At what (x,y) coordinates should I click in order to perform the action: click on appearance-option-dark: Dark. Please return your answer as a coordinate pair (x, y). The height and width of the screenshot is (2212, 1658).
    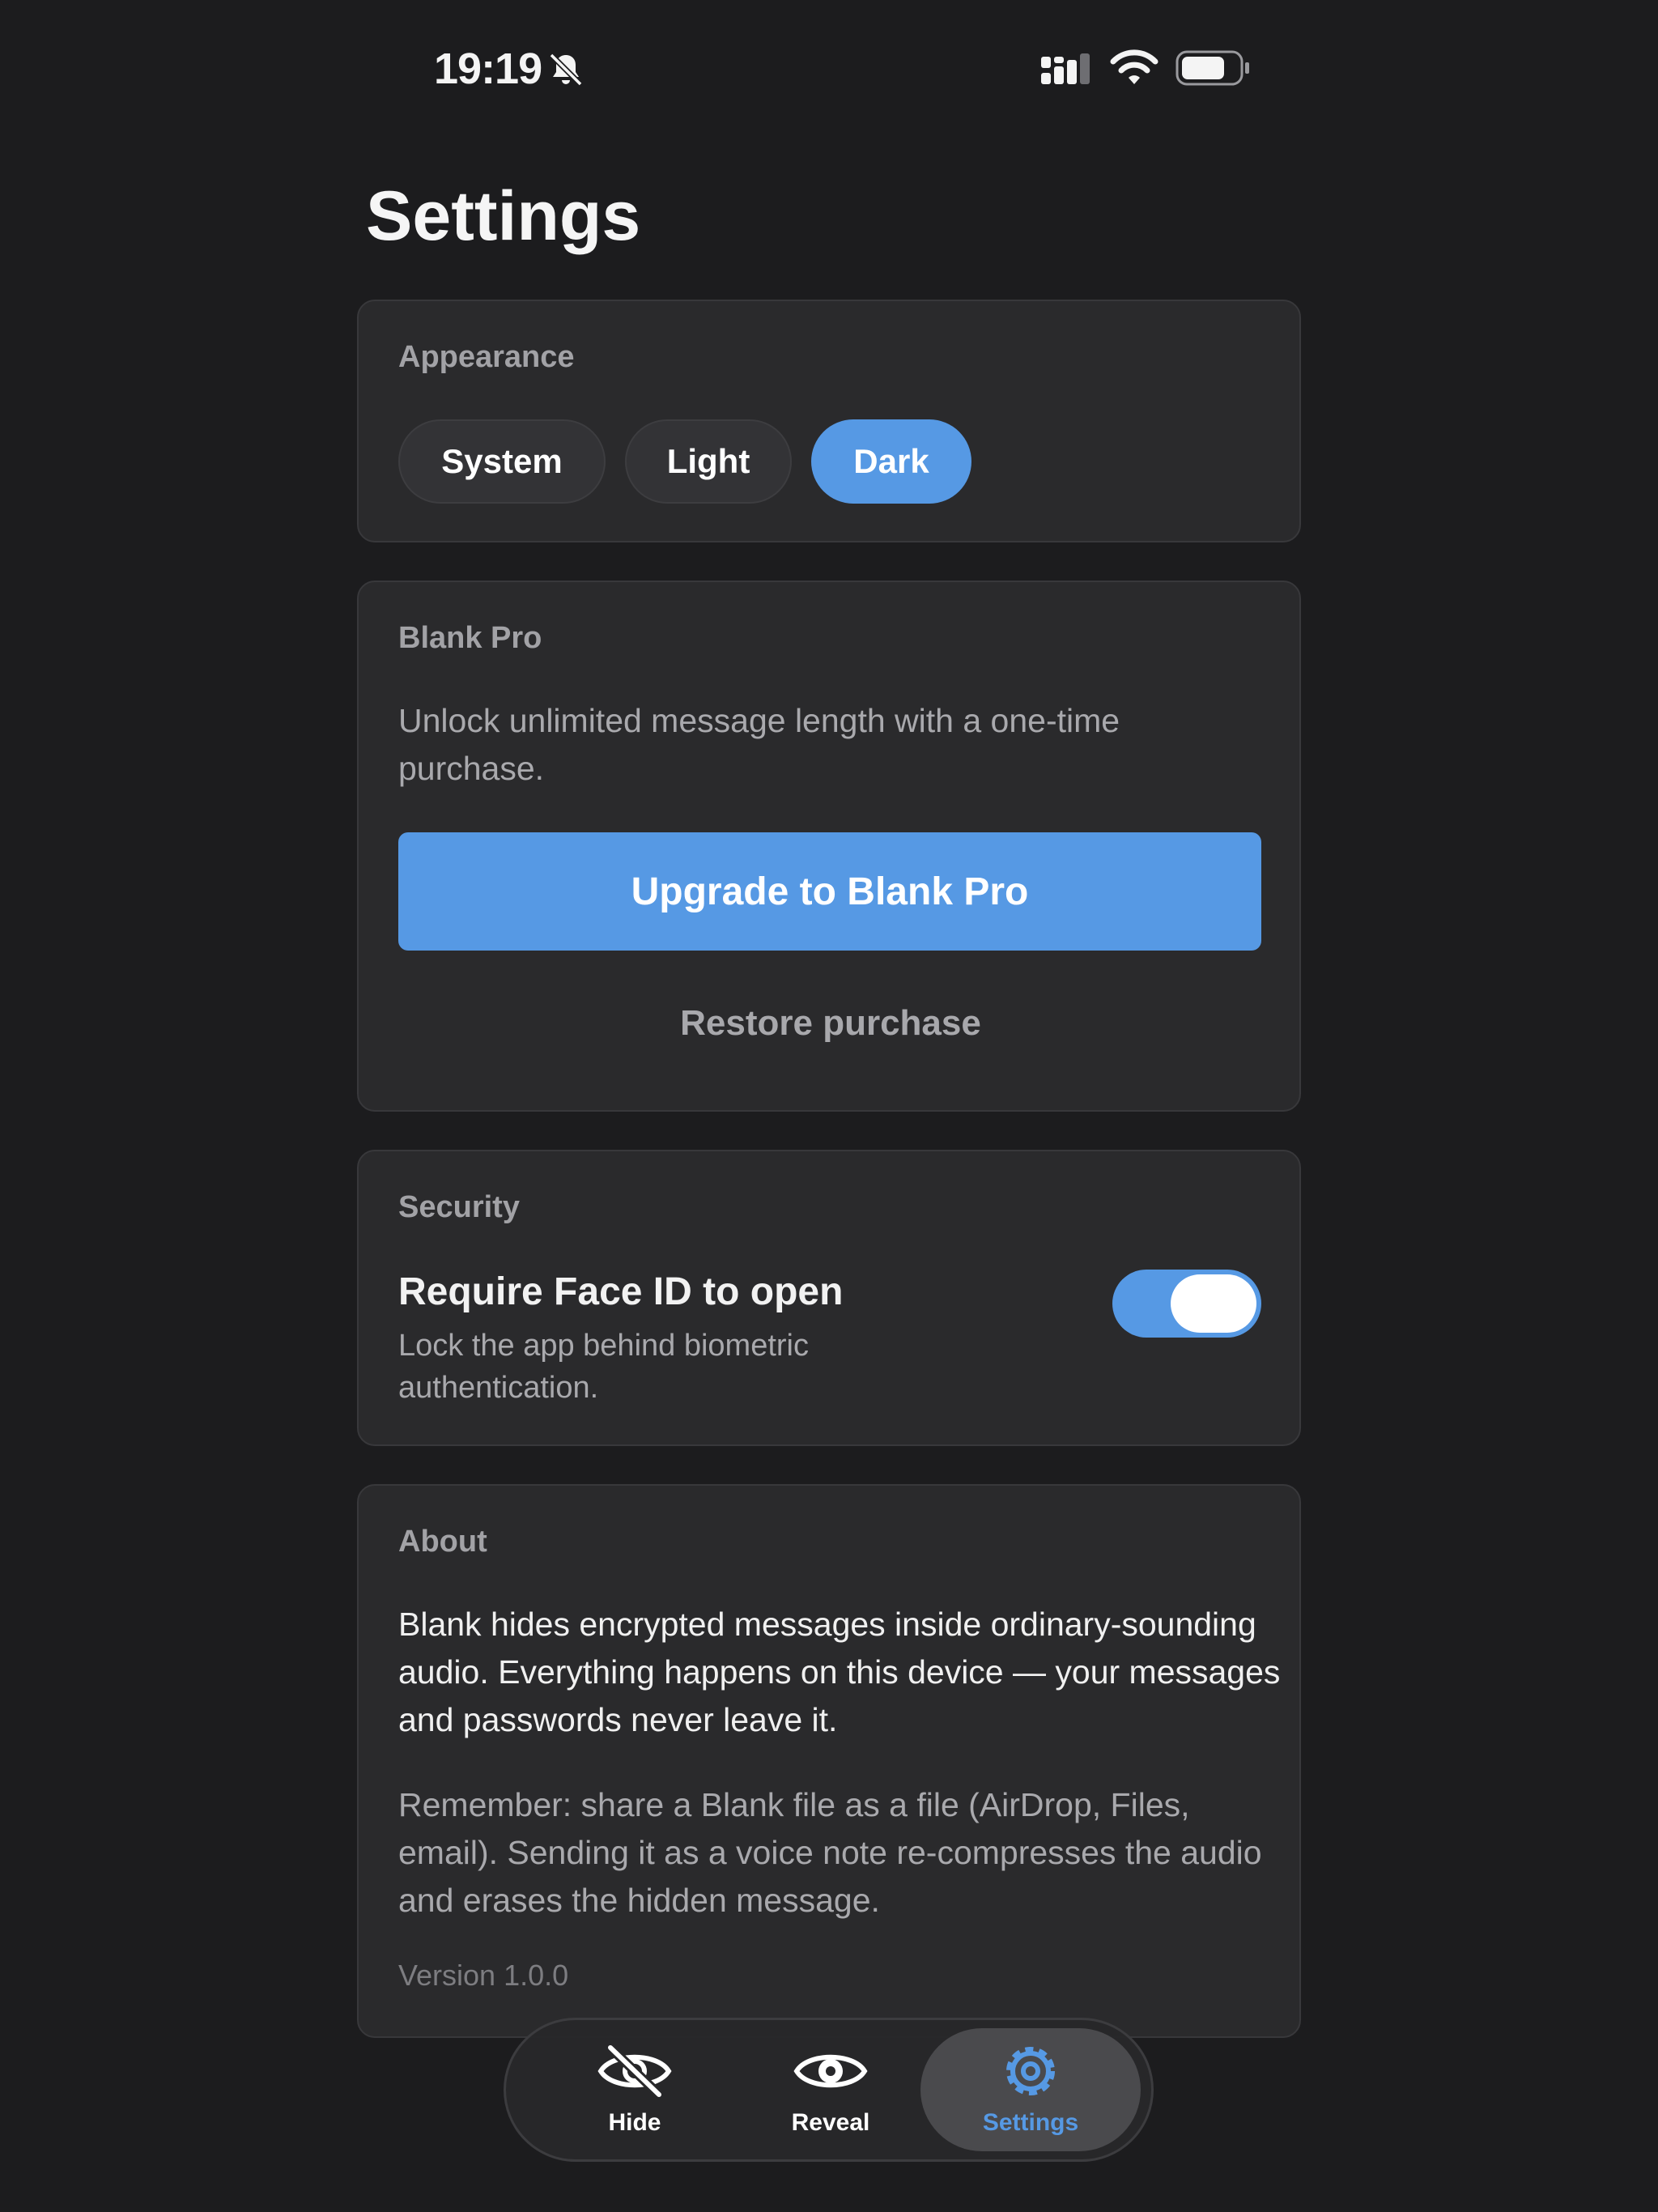
    Looking at the image, I should click on (891, 462).